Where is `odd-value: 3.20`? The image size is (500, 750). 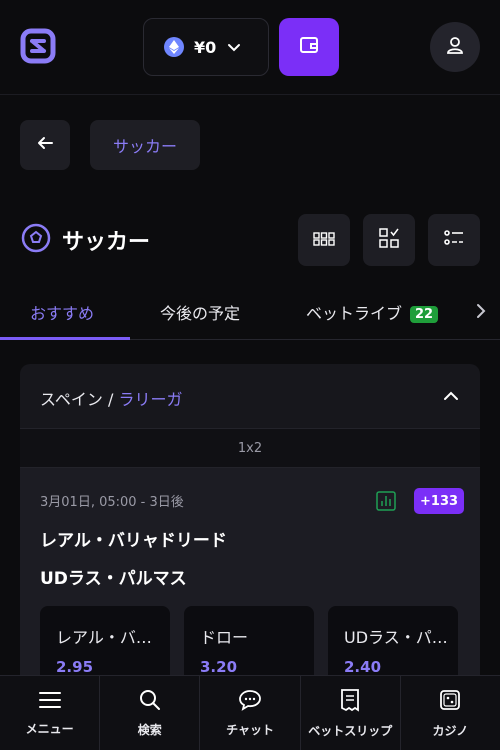
odd-value: 3.20 is located at coordinates (219, 667).